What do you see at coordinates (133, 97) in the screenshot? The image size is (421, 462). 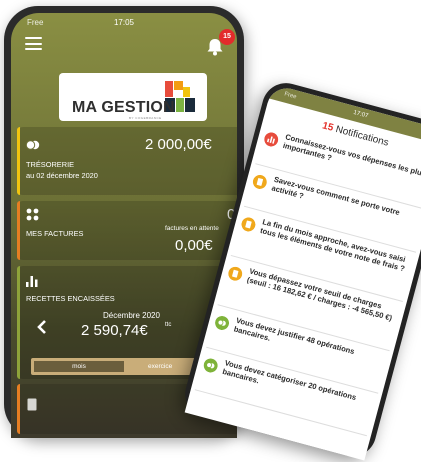 I see `ma-gestion-logo: MA GESTION BY COGEBRANCE` at bounding box center [133, 97].